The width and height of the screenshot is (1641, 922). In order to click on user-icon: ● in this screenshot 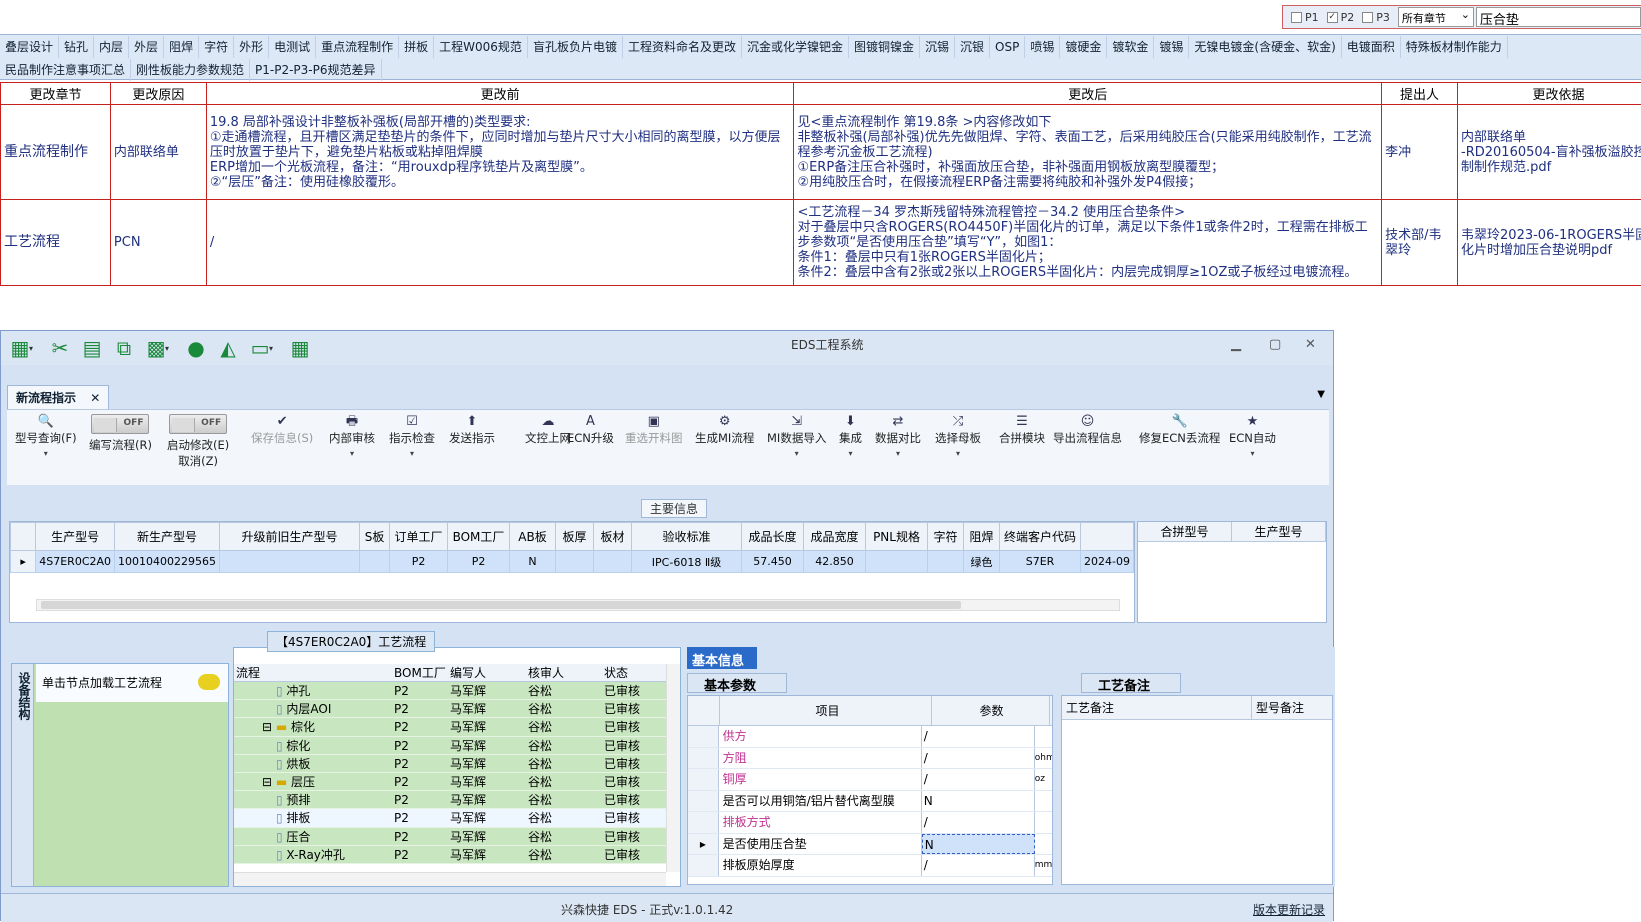, I will do `click(196, 348)`.